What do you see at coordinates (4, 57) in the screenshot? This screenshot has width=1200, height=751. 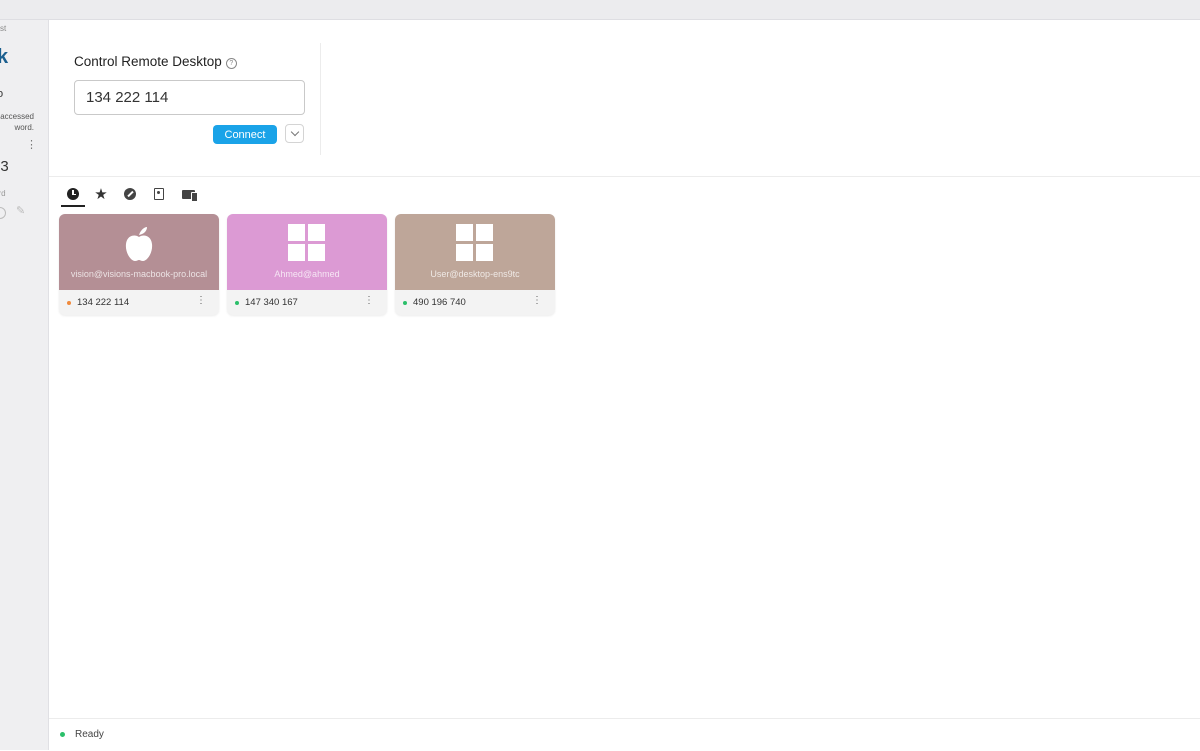 I see `sidebar-brand: k` at bounding box center [4, 57].